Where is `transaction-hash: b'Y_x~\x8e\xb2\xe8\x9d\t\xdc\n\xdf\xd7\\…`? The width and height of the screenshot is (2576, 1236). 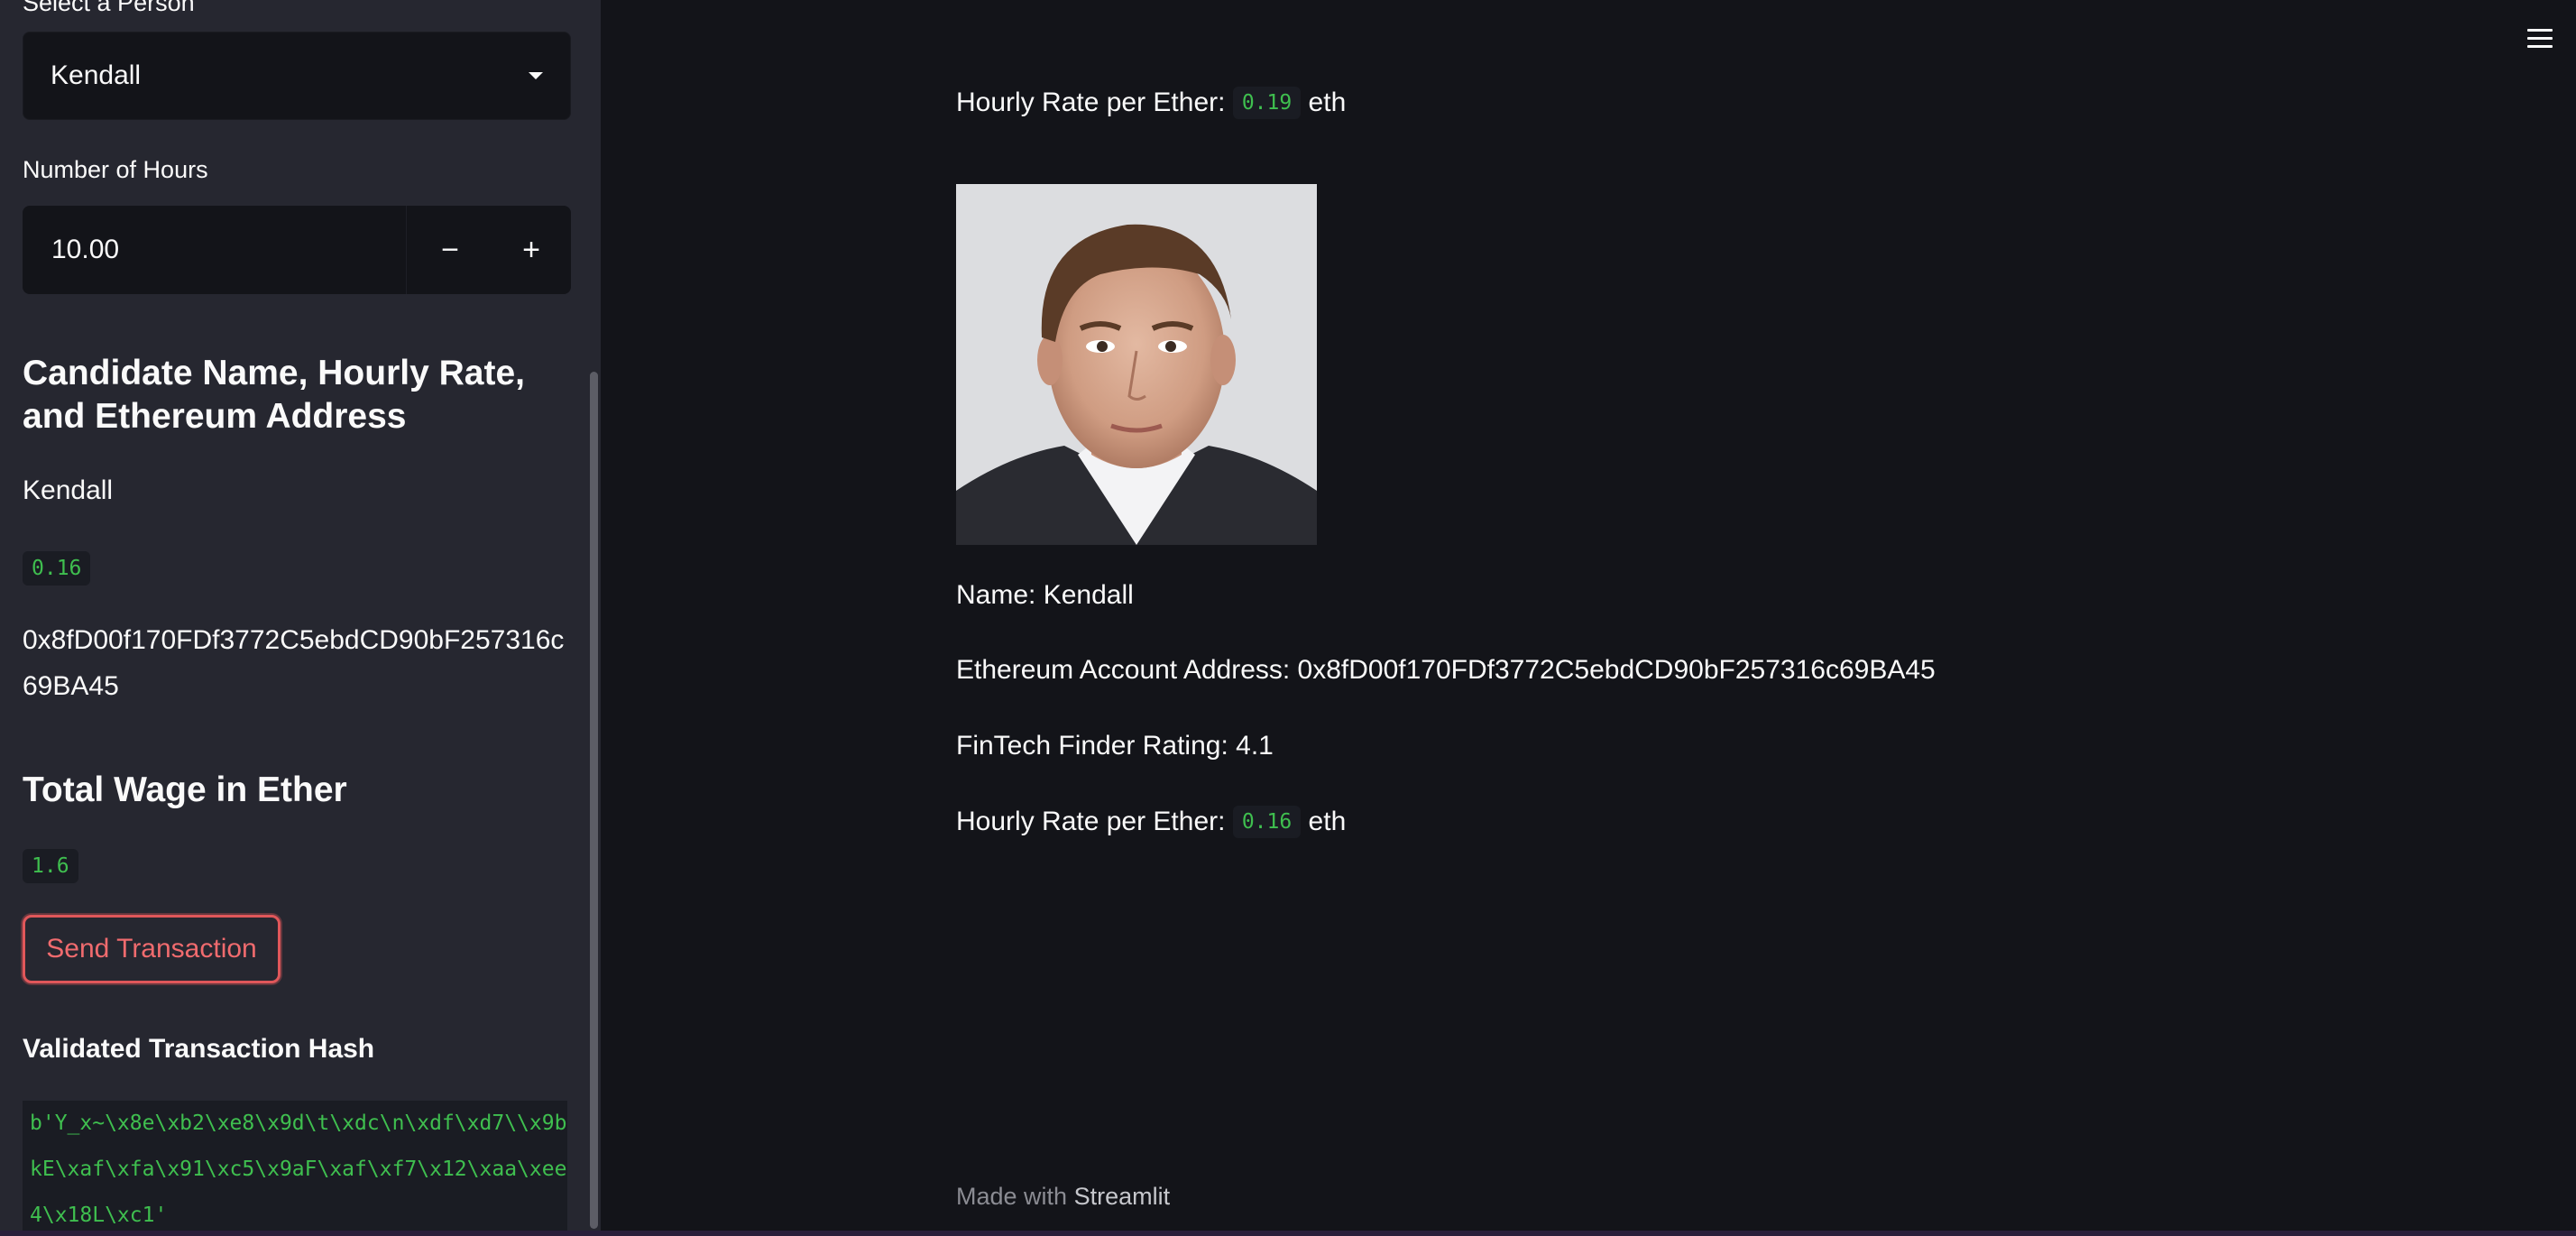 transaction-hash: b'Y_x~\x8e\xb2\xe8\x9d\t\xdc\n\xdf\xd7\\… is located at coordinates (295, 1168).